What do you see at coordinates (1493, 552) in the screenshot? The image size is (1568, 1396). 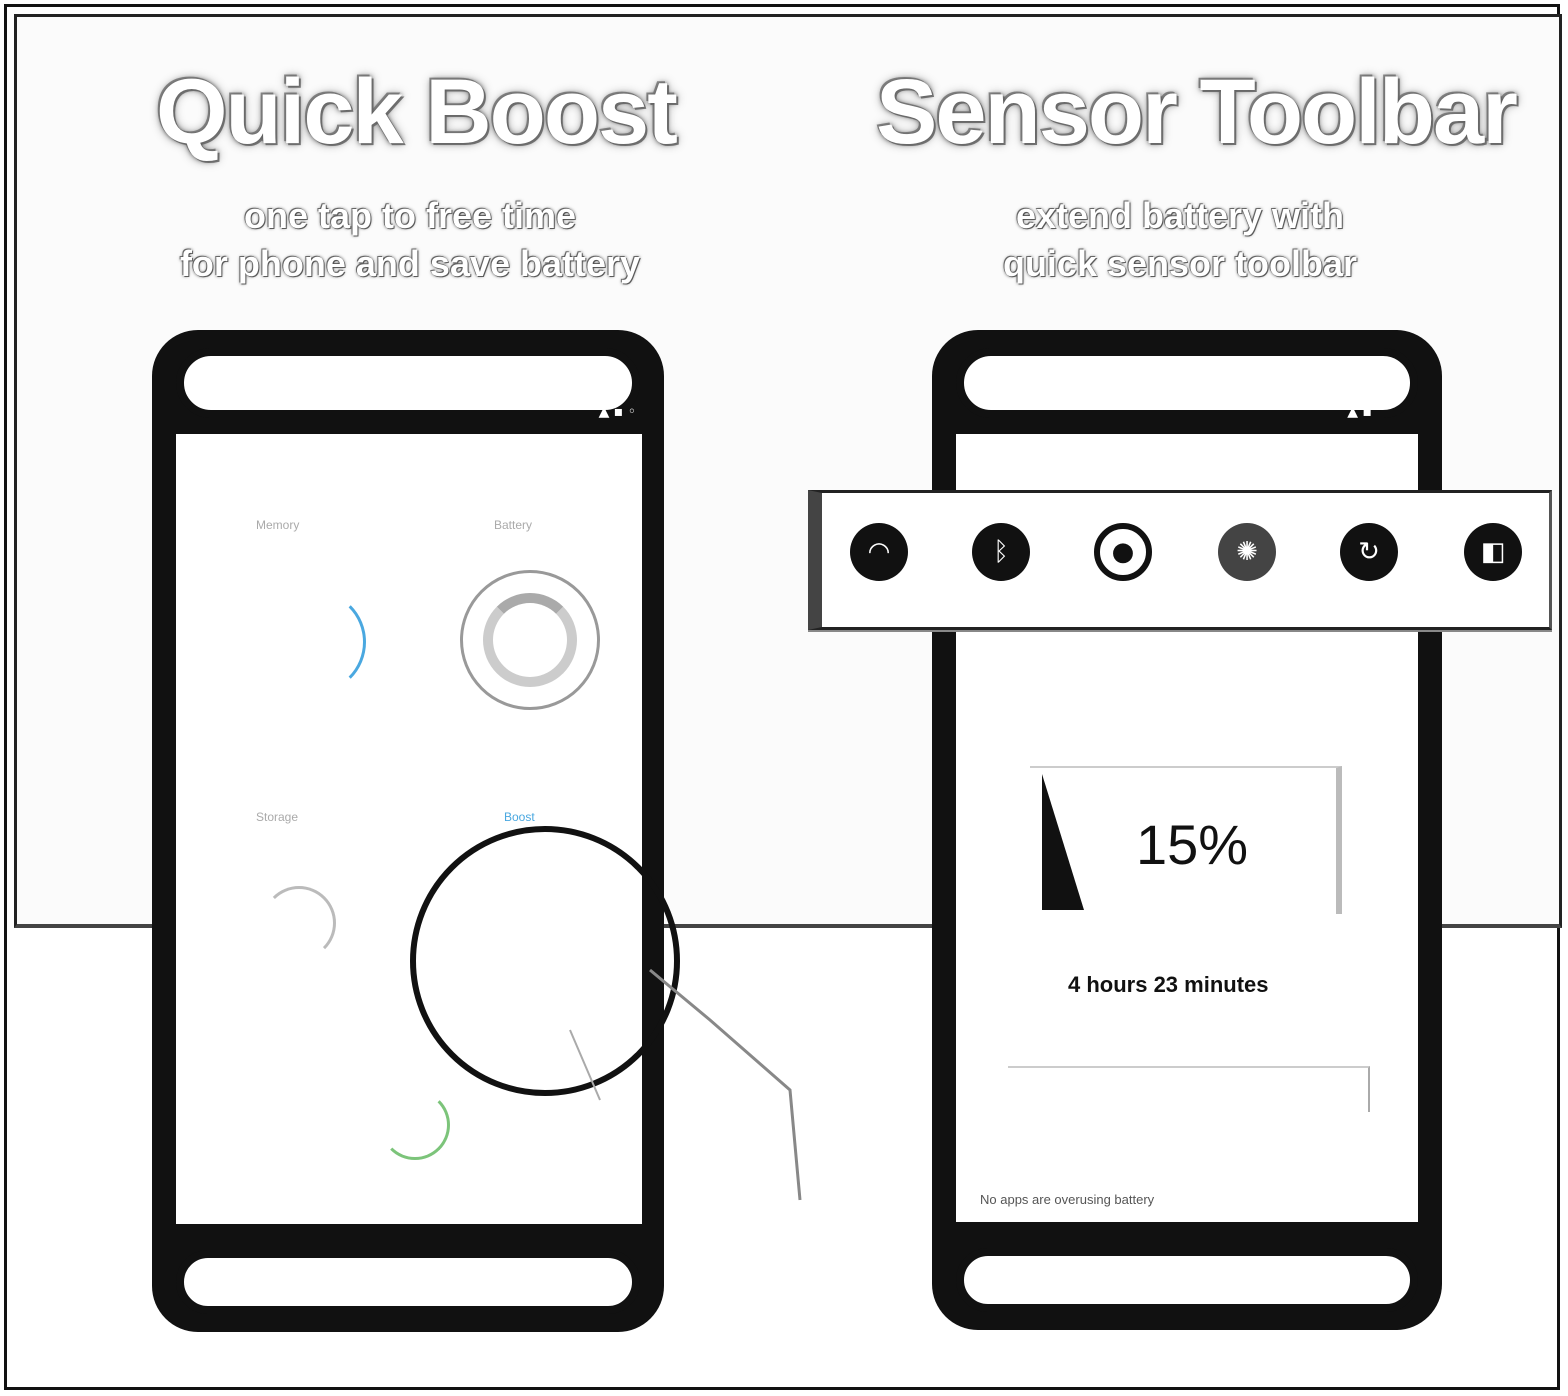 I see `data-icon: ◧` at bounding box center [1493, 552].